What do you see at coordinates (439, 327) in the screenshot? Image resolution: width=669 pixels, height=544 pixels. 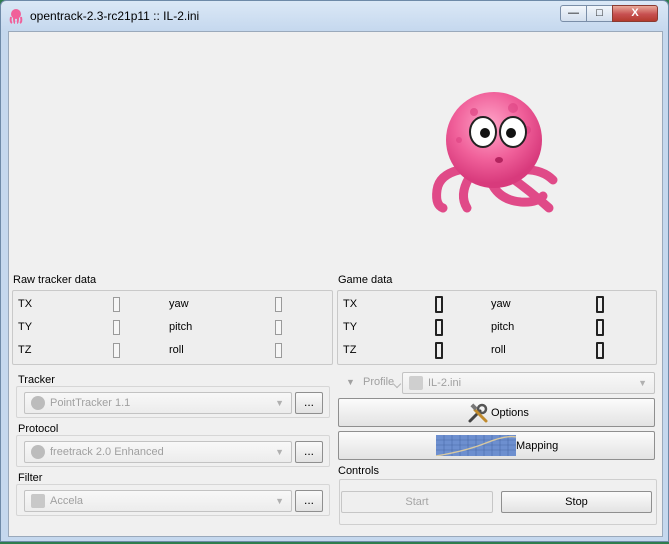 I see `game-ty-value` at bounding box center [439, 327].